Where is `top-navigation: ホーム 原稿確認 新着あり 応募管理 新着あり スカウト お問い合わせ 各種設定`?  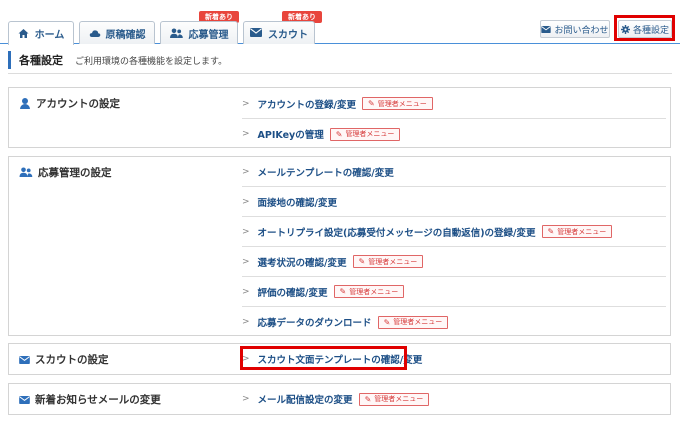
top-navigation: ホーム 原稿確認 新着あり 応募管理 新着あり スカウト お問い合わせ 各種設定 is located at coordinates (340, 22).